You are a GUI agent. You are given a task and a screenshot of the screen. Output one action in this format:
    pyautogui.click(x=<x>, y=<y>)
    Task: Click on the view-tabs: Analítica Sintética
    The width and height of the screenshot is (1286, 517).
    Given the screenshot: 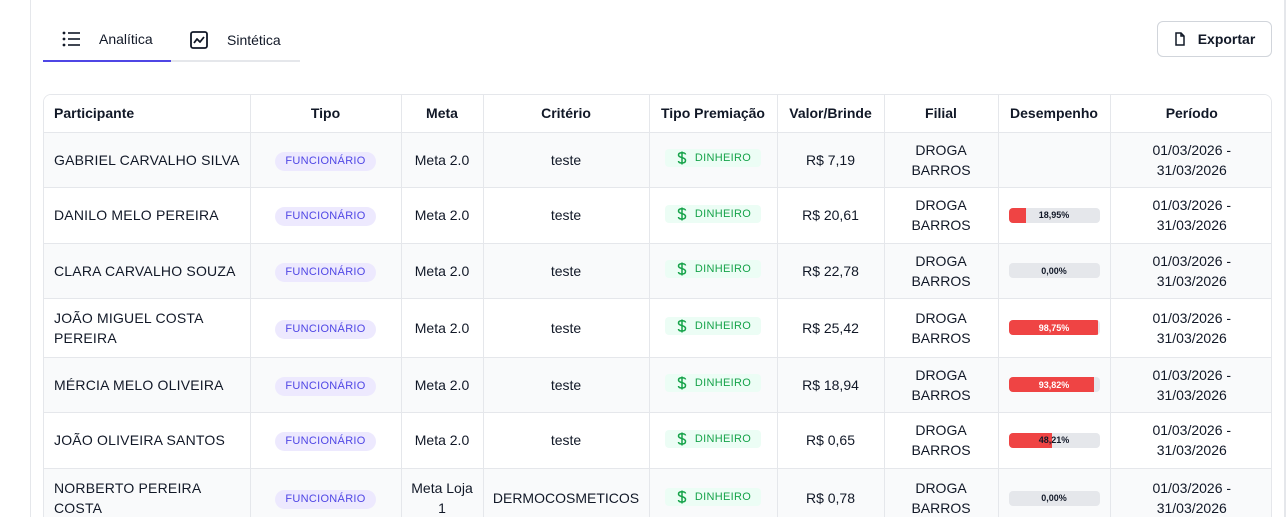 What is the action you would take?
    pyautogui.click(x=171, y=40)
    